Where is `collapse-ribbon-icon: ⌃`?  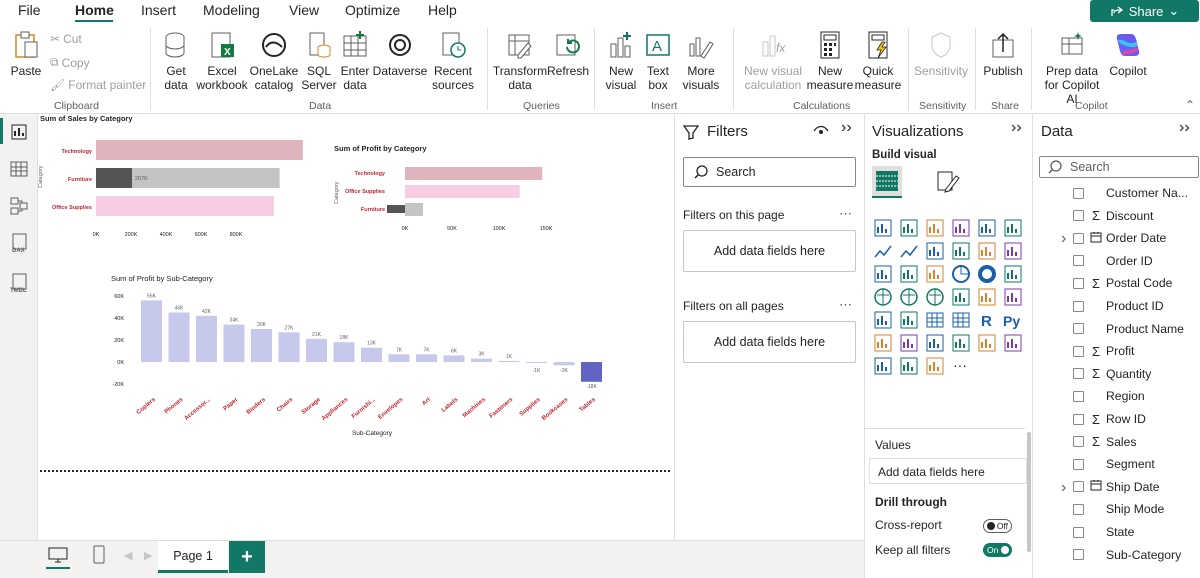
collapse-ribbon-icon: ⌃ is located at coordinates (1190, 105).